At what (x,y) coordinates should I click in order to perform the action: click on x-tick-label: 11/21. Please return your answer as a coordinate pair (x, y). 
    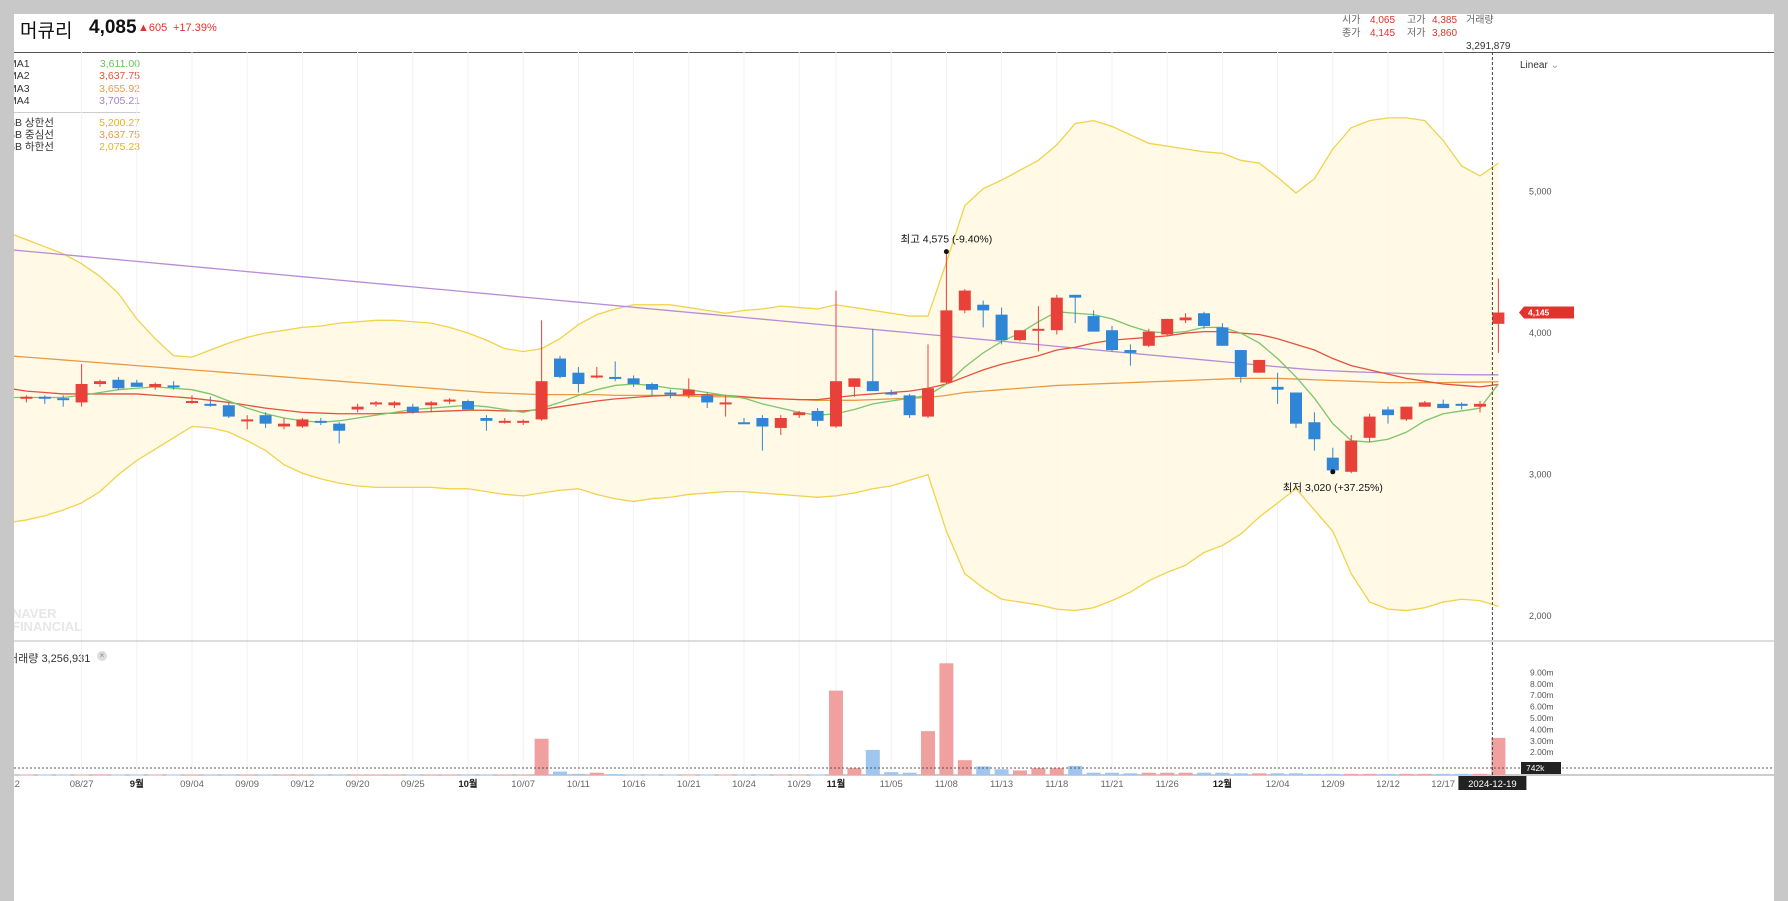
    Looking at the image, I should click on (1111, 784).